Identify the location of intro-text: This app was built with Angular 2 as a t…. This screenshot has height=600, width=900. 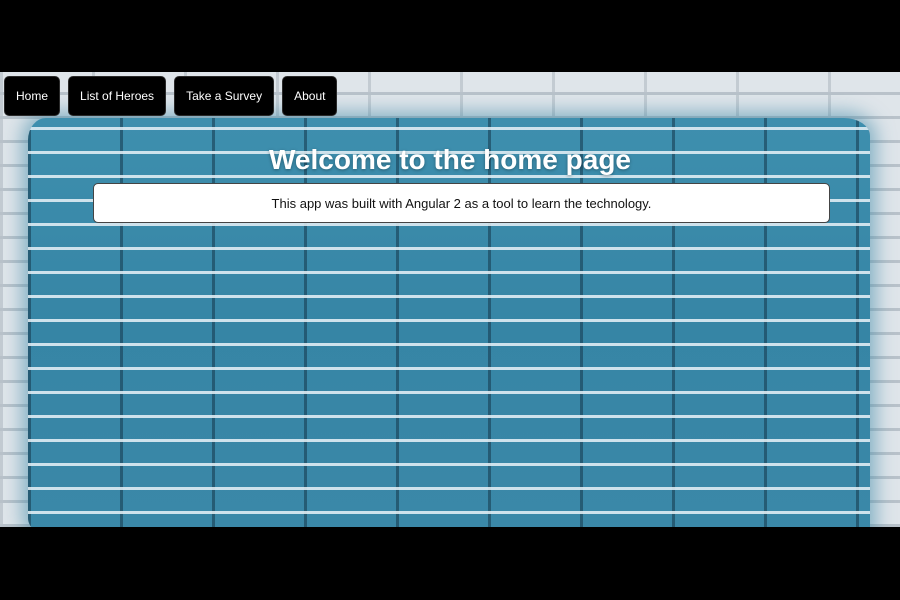
(461, 203).